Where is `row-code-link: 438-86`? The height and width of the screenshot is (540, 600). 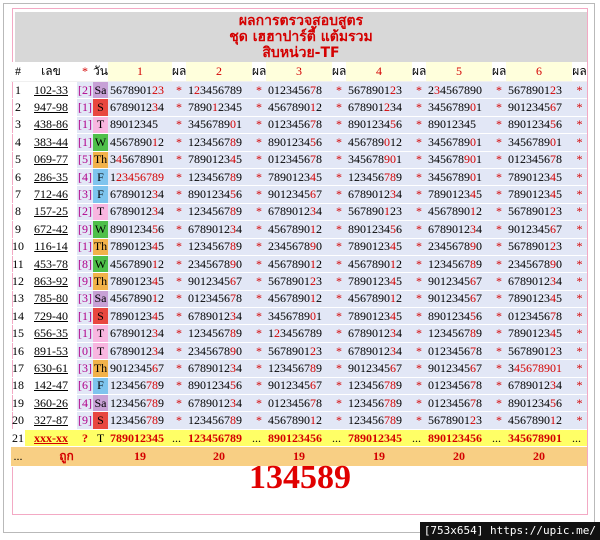
row-code-link: 438-86 is located at coordinates (51, 126).